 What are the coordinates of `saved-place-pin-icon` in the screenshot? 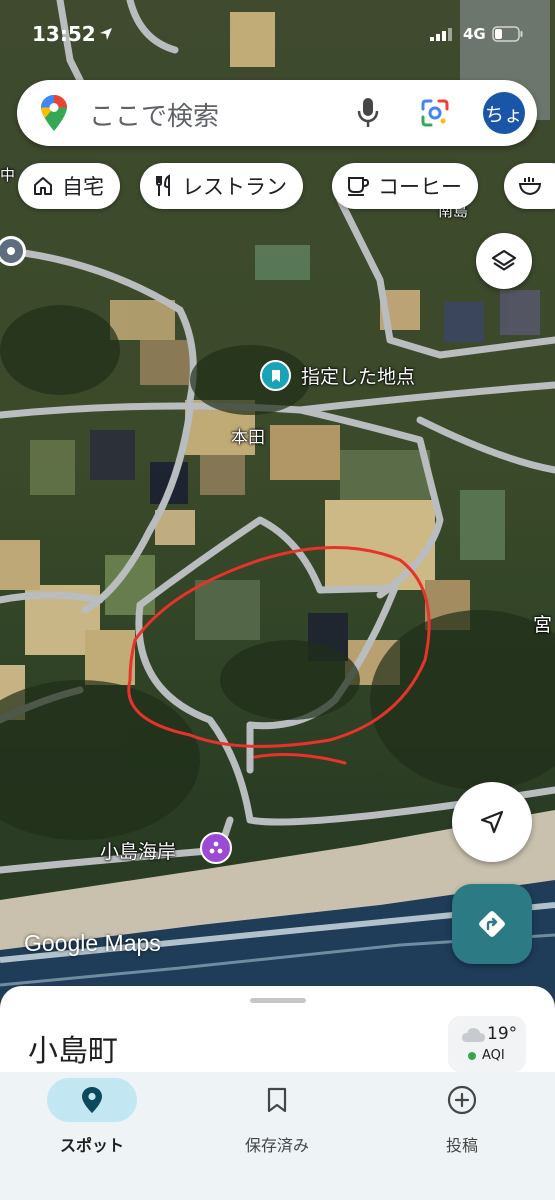 It's located at (275, 375).